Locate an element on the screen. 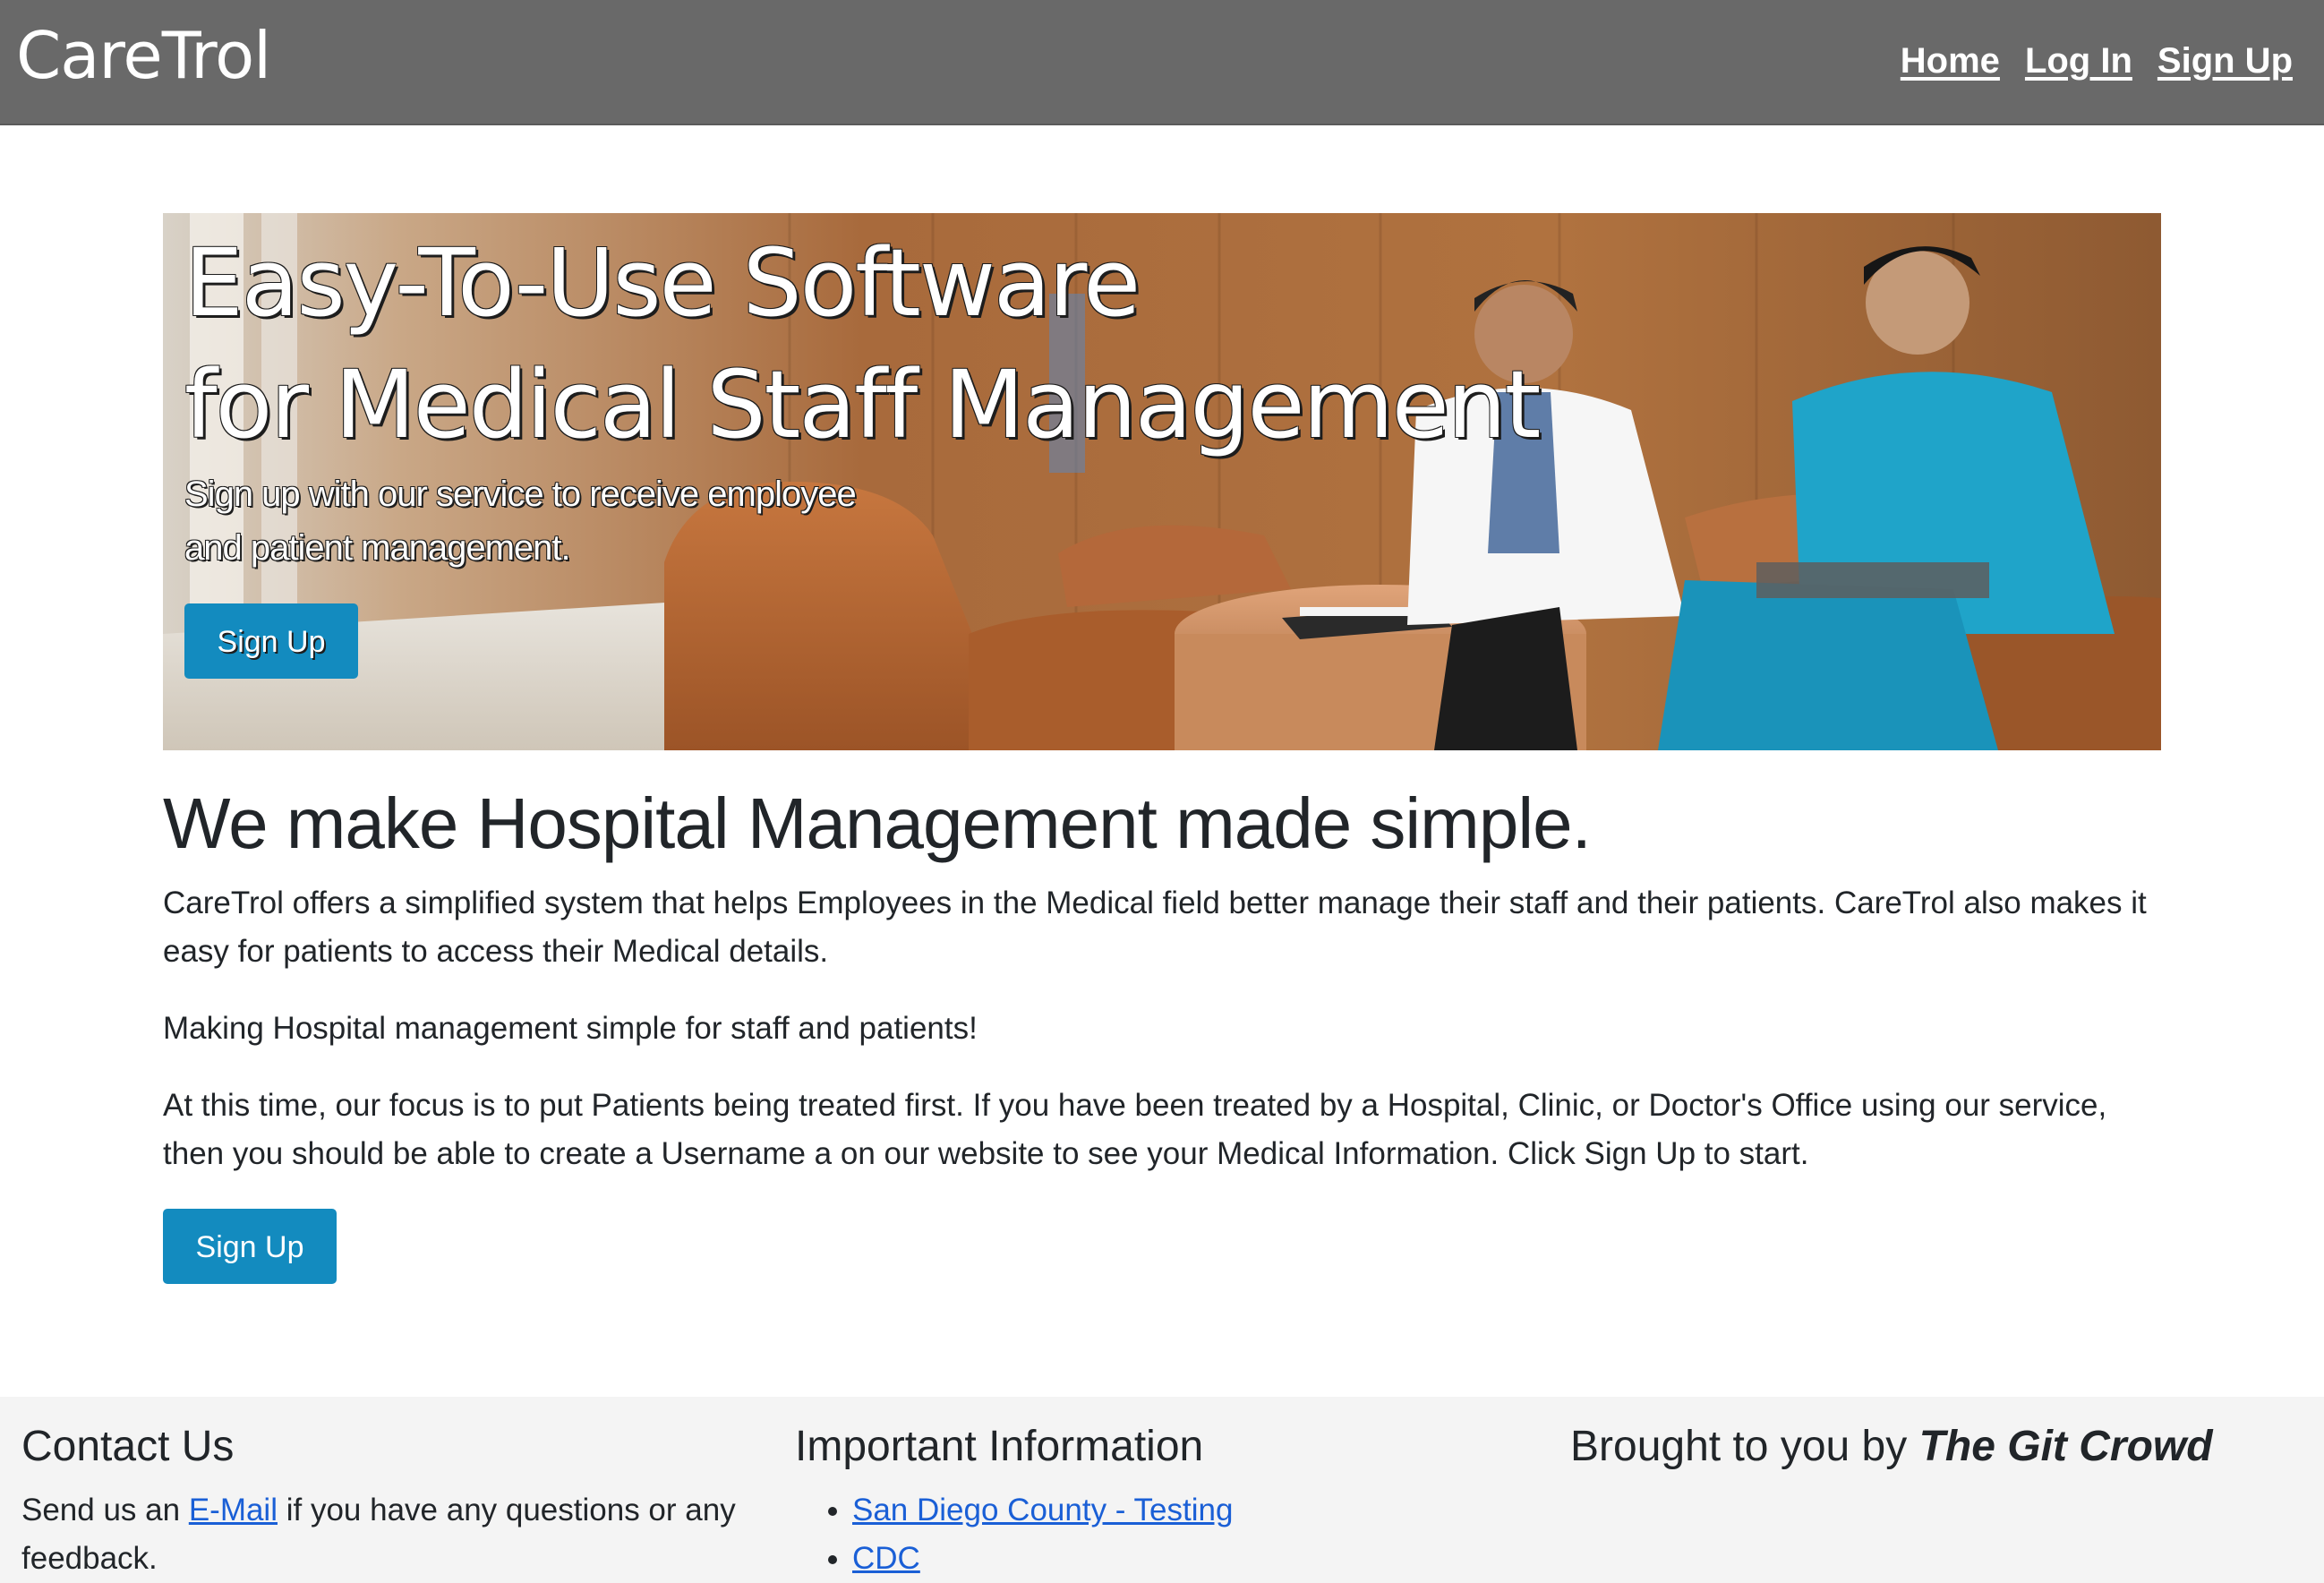  top-navbar: CareTrol Home Log In Sign Up is located at coordinates (1162, 63).